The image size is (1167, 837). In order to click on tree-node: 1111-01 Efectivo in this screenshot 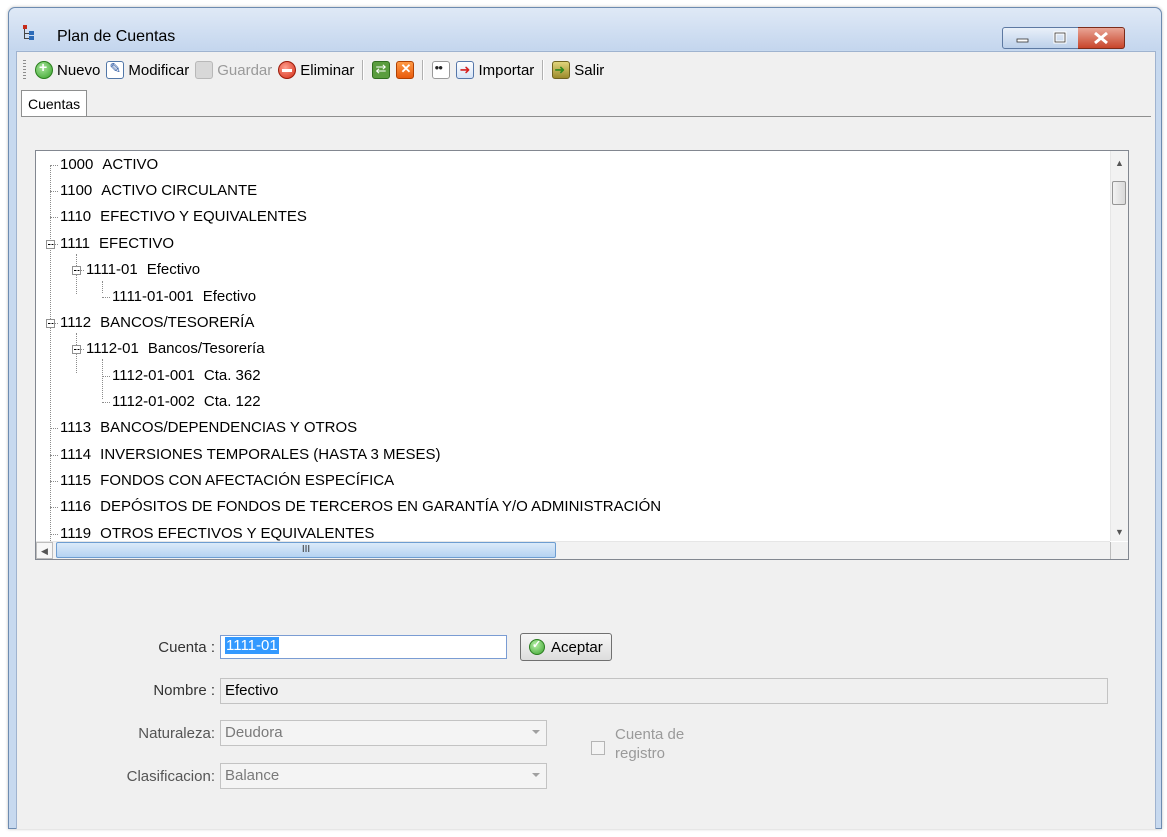, I will do `click(143, 270)`.